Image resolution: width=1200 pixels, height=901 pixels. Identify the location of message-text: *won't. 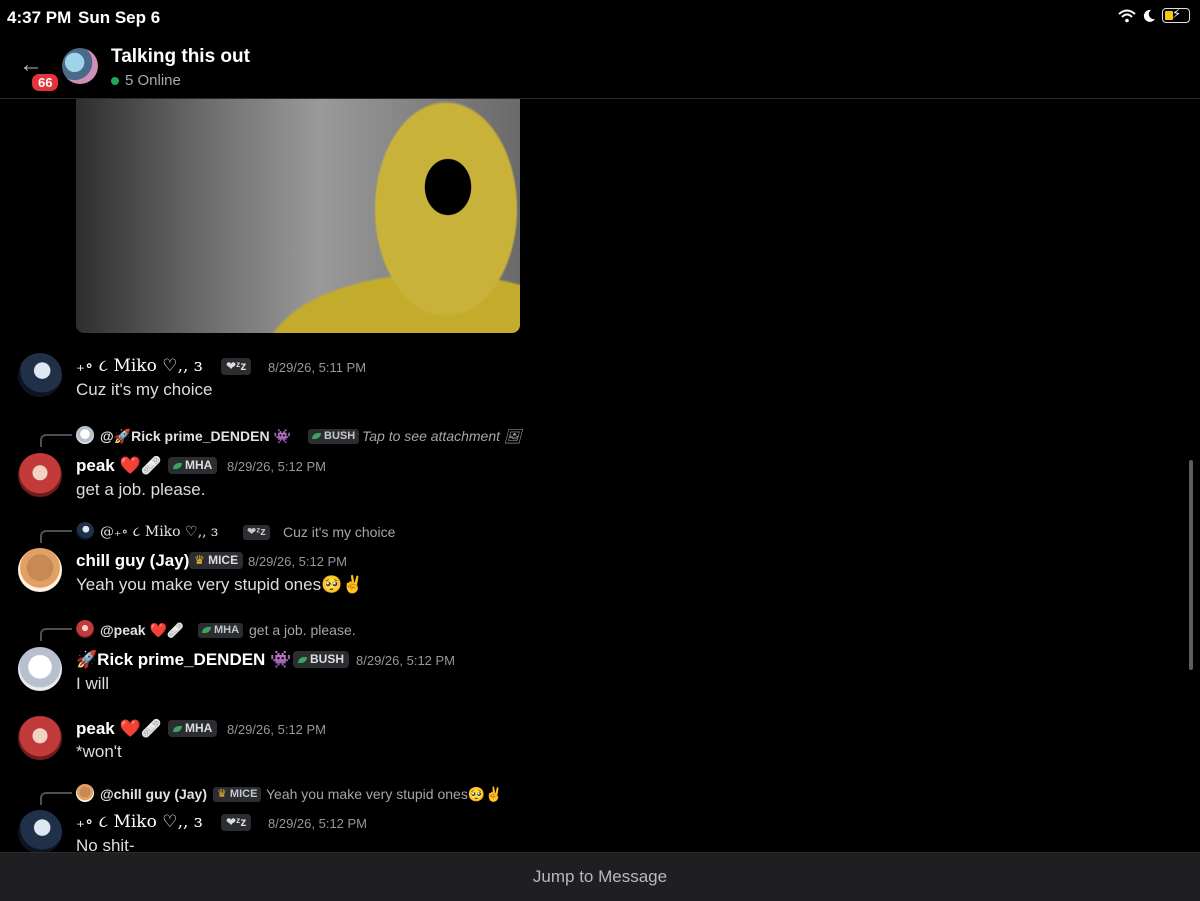
(99, 751).